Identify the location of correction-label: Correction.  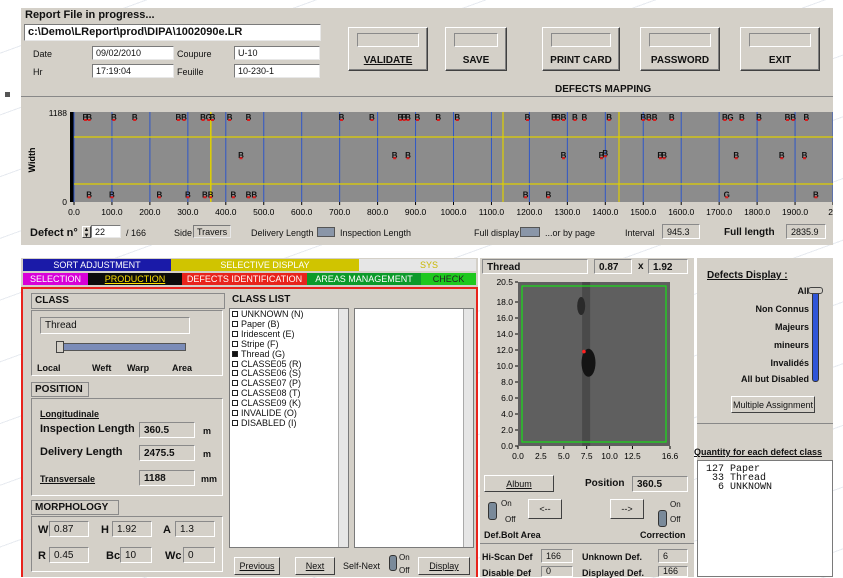
(663, 535).